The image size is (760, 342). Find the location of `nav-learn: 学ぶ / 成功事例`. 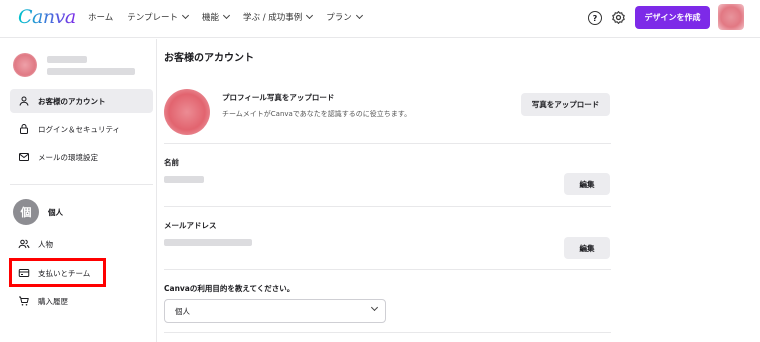

nav-learn: 学ぶ / 成功事例 is located at coordinates (278, 17).